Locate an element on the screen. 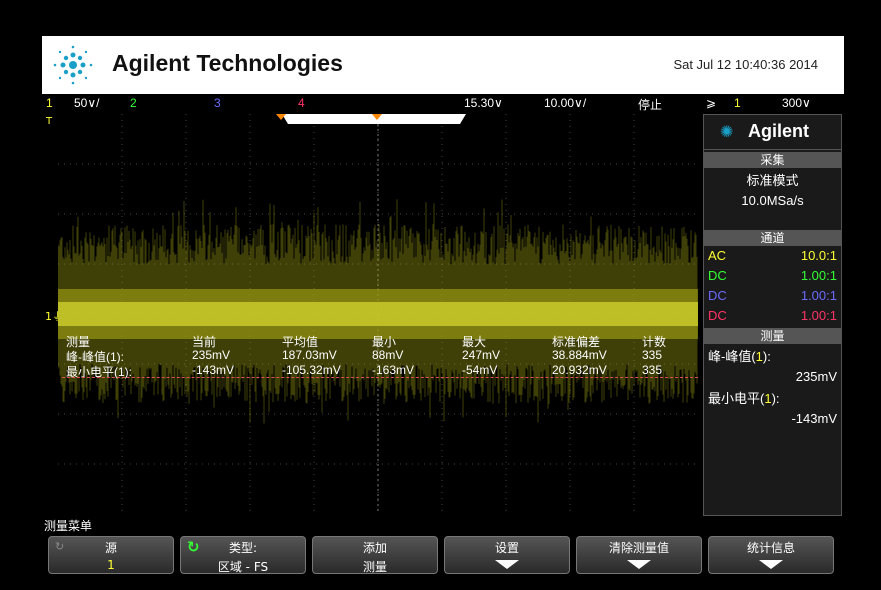 This screenshot has width=881, height=590. statistics-softkey: 统计信息 is located at coordinates (771, 555).